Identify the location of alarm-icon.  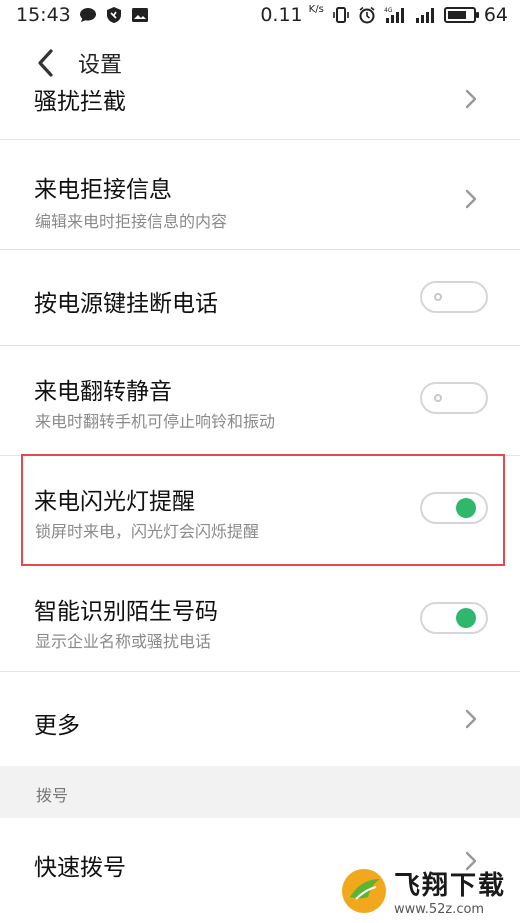
(367, 15).